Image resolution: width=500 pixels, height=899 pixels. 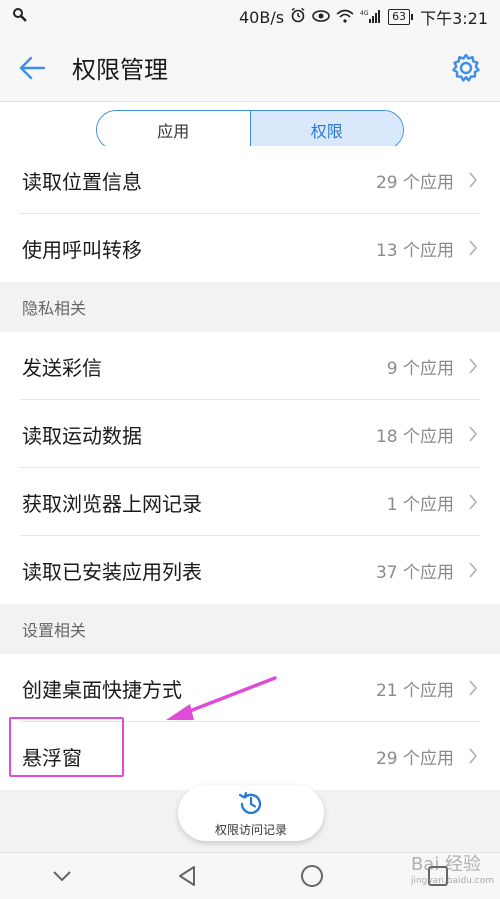 I want to click on segmented-control: 应用 权限, so click(x=250, y=130).